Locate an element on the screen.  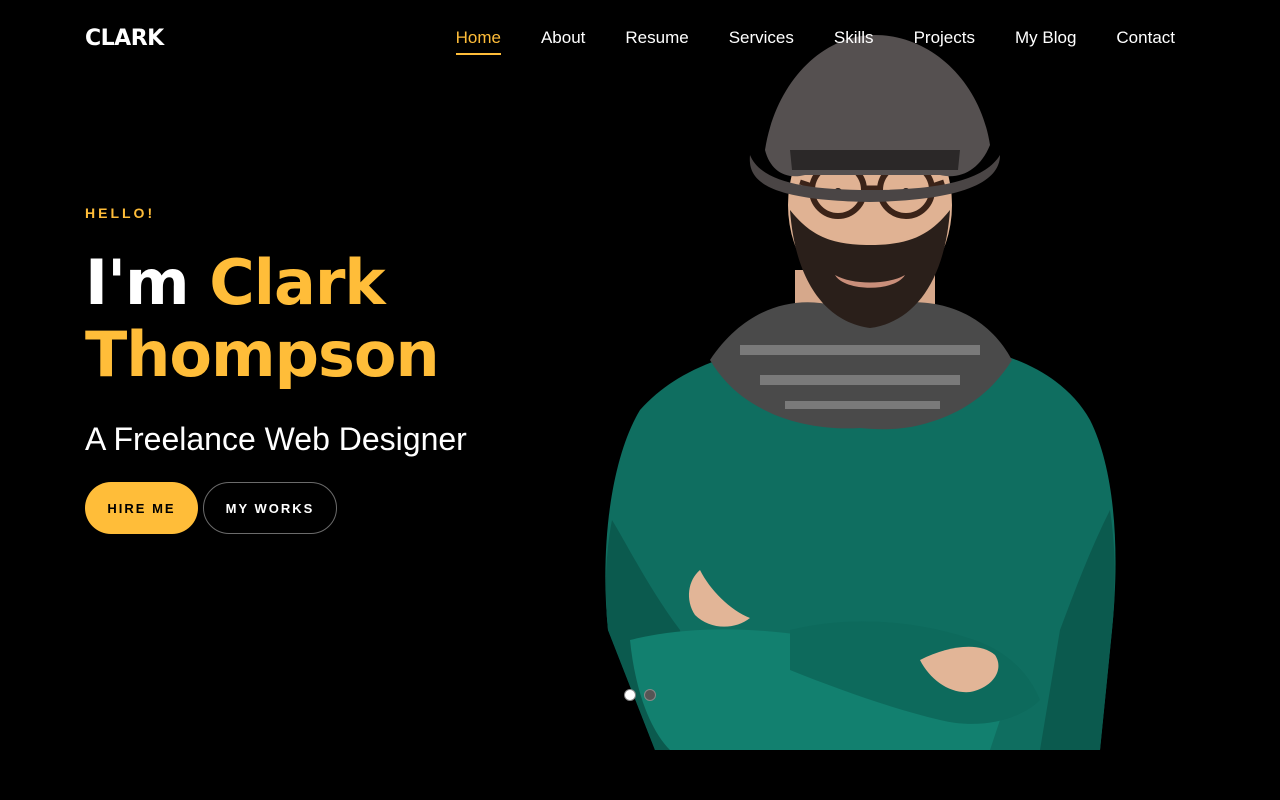
hero-buttons: HIRE ME MY WORKS is located at coordinates (211, 508).